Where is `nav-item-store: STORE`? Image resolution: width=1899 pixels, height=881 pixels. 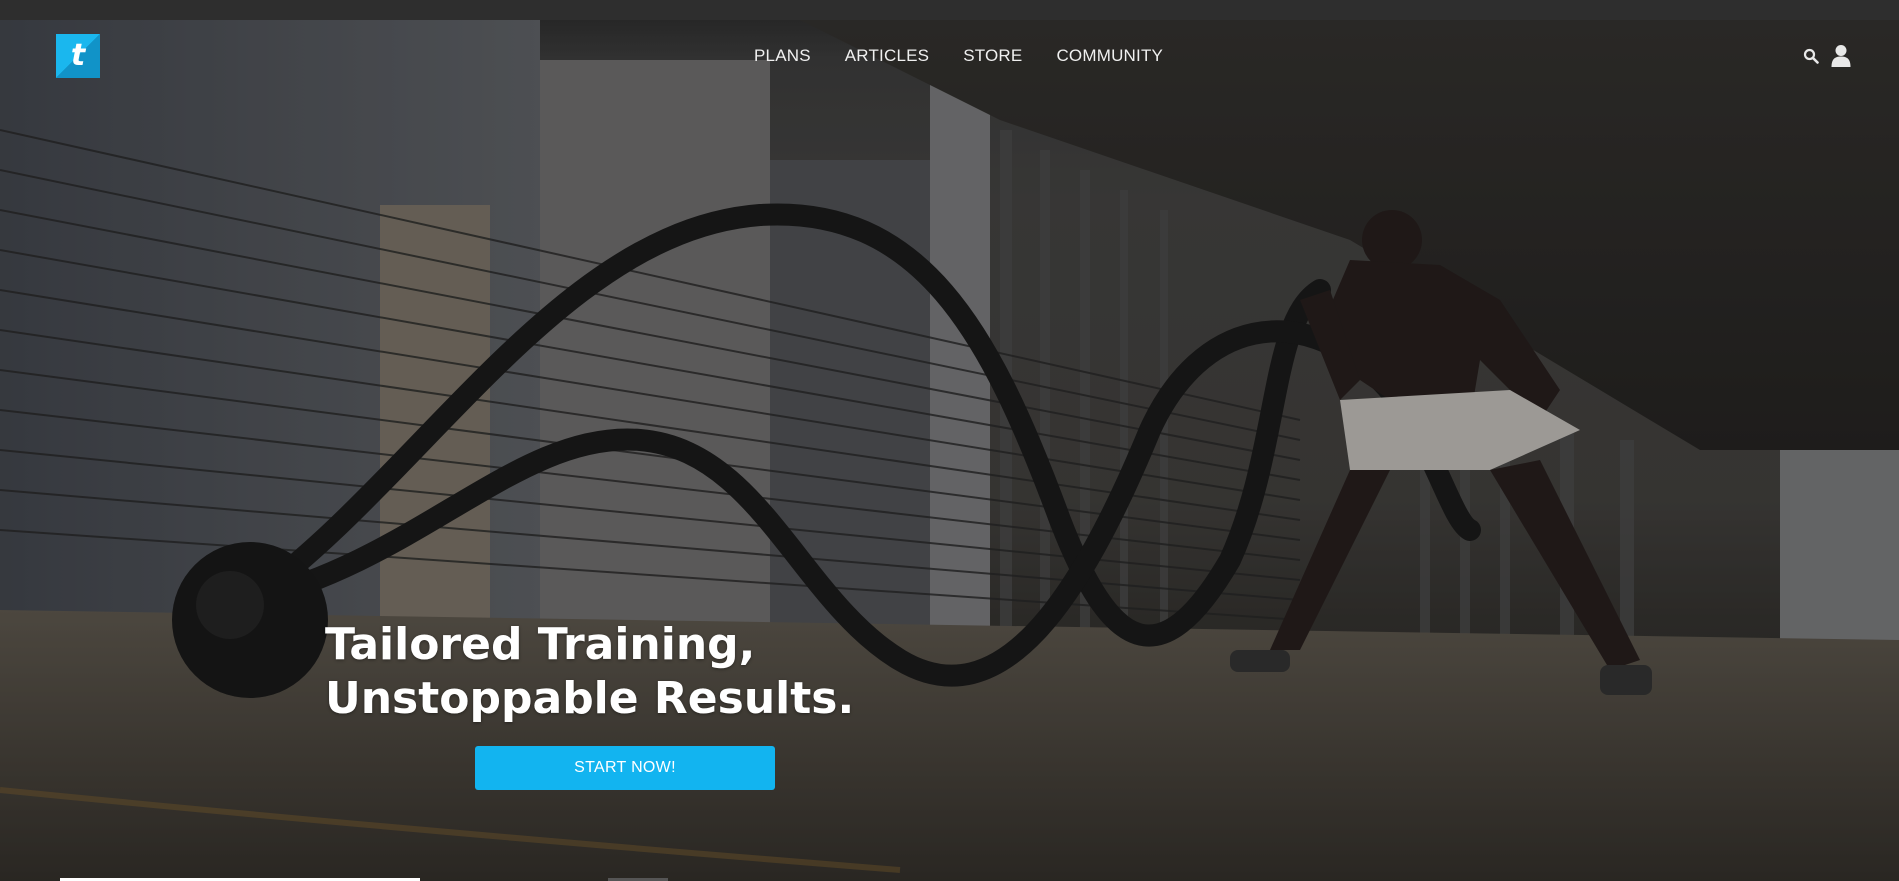 nav-item-store: STORE is located at coordinates (992, 56).